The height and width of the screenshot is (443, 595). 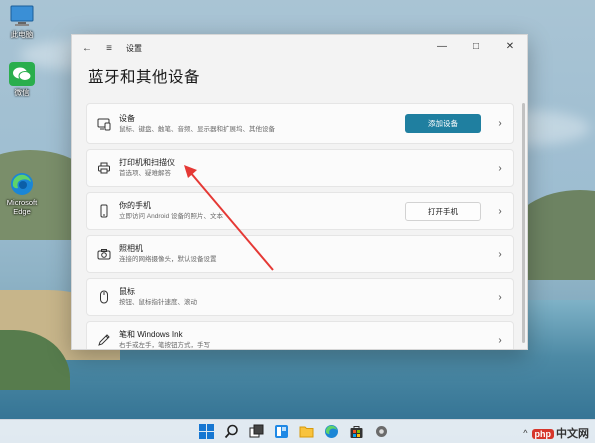 What do you see at coordinates (104, 211) in the screenshot?
I see `phone-icon` at bounding box center [104, 211].